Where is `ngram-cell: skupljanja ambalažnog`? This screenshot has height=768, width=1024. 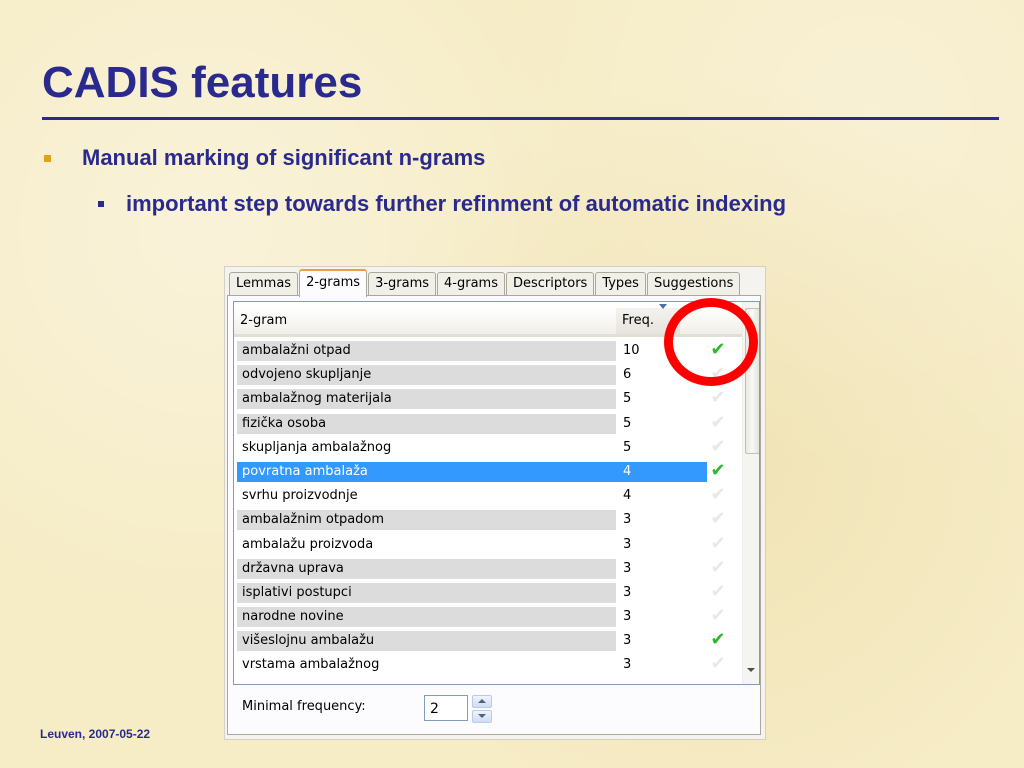 ngram-cell: skupljanja ambalažnog is located at coordinates (317, 447).